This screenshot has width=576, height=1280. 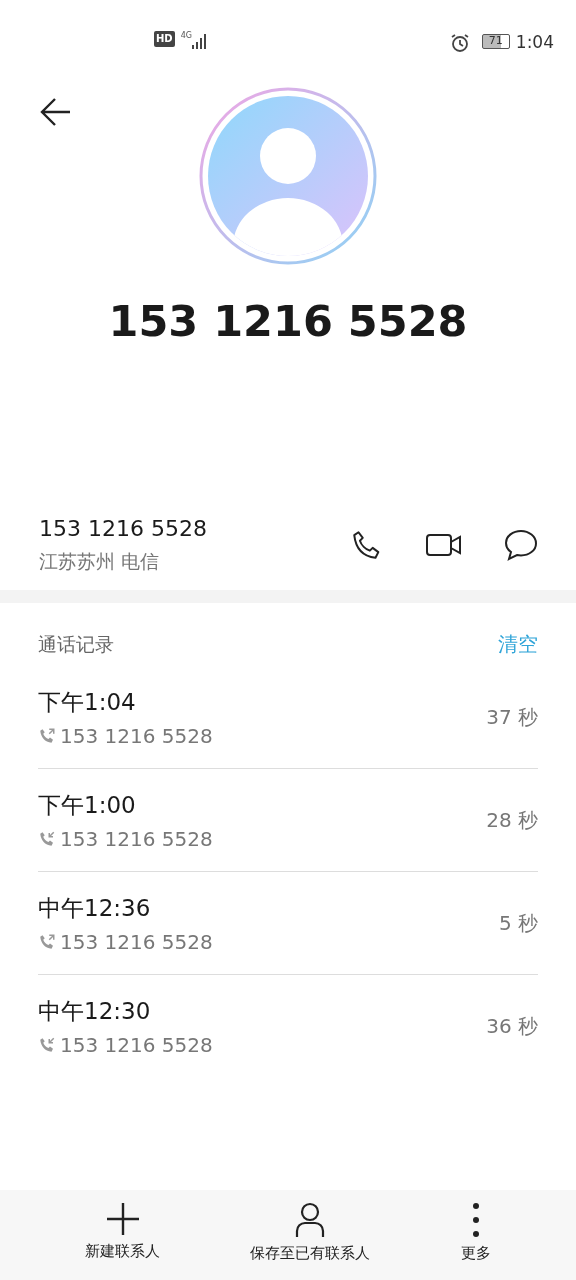 What do you see at coordinates (164, 39) in the screenshot?
I see `hd-indicator: HD` at bounding box center [164, 39].